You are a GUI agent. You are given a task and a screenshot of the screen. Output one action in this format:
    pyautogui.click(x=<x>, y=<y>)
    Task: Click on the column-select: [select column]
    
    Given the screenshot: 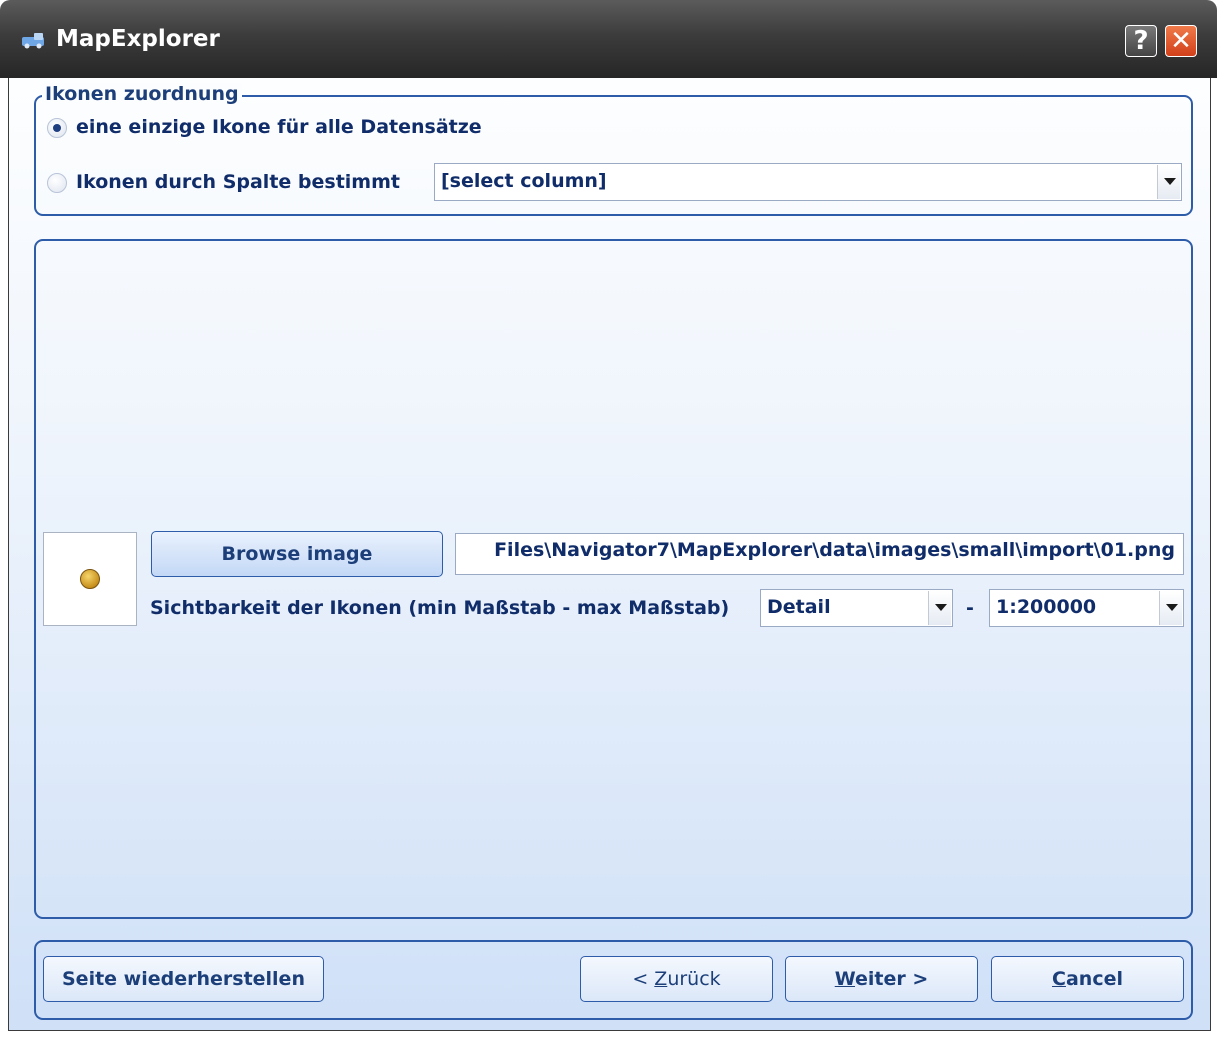 What is the action you would take?
    pyautogui.click(x=808, y=182)
    